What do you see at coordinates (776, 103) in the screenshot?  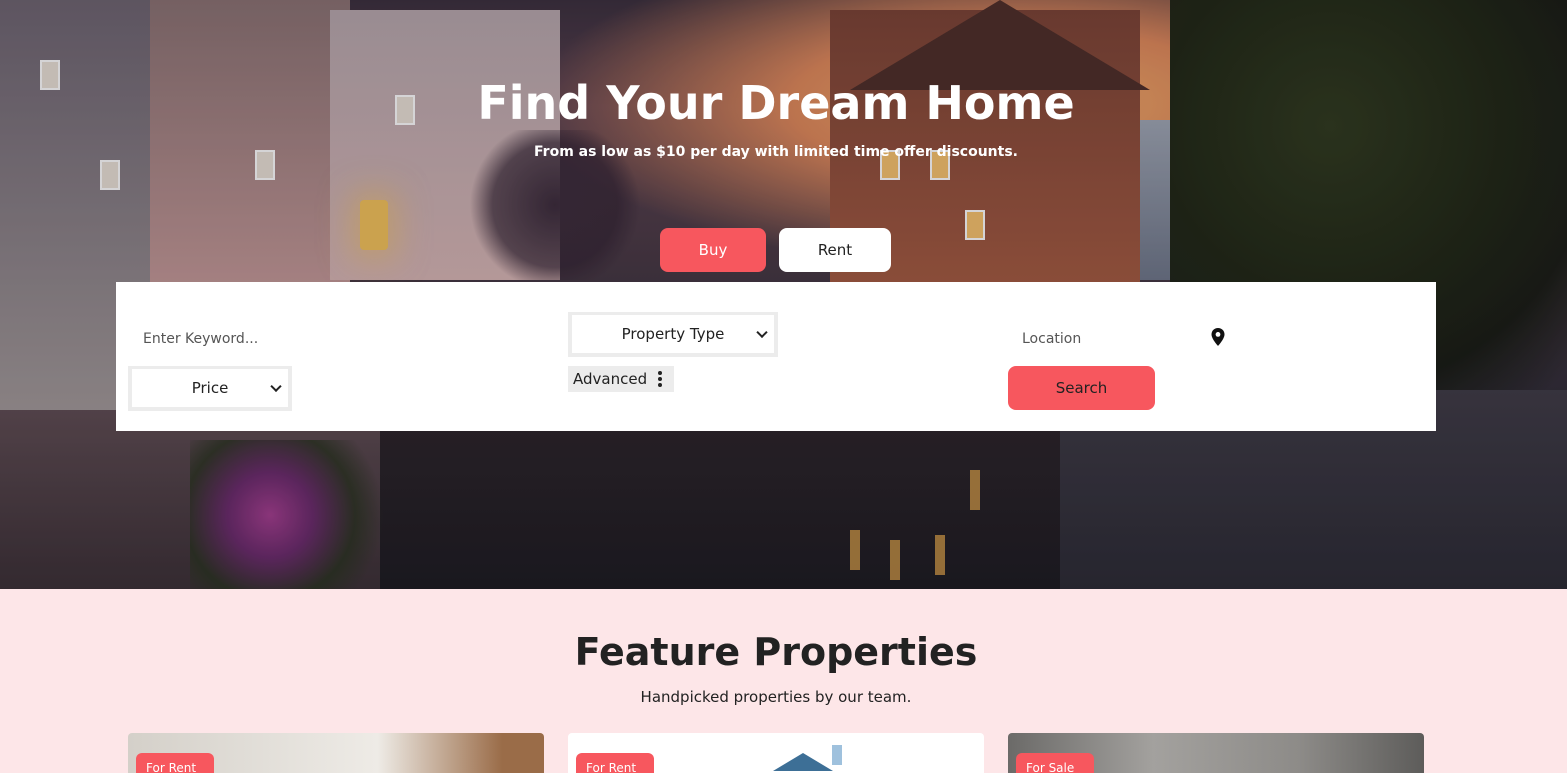 I see `hero-title: Find Your Dream Home` at bounding box center [776, 103].